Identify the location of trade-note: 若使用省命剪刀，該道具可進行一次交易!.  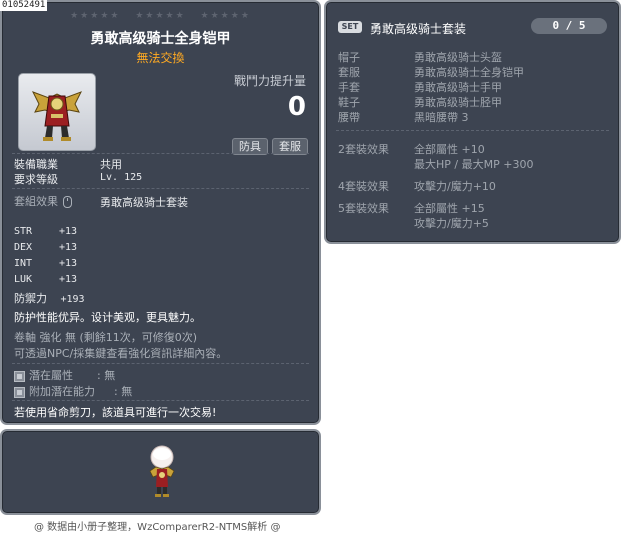
(115, 412).